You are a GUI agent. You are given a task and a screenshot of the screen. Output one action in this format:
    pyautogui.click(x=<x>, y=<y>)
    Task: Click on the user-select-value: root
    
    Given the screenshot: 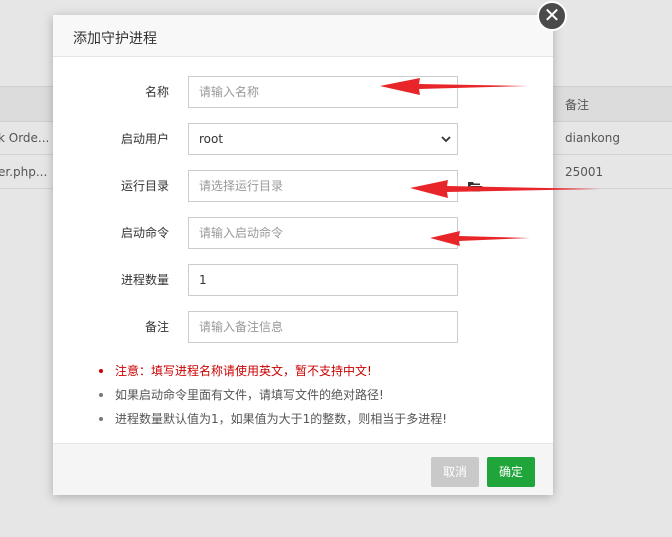 What is the action you would take?
    pyautogui.click(x=211, y=139)
    